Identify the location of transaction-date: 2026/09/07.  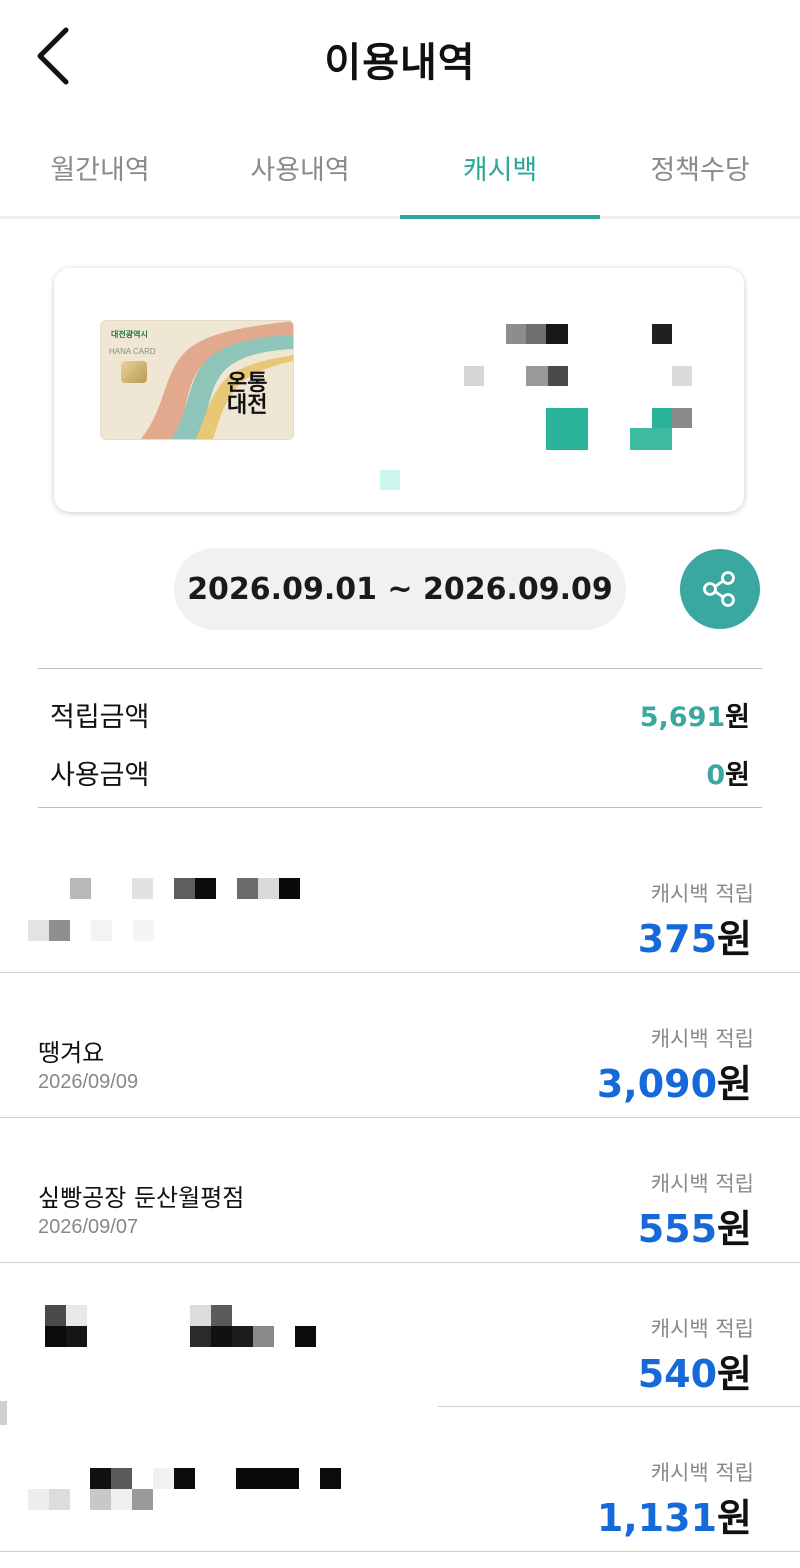
(88, 1227).